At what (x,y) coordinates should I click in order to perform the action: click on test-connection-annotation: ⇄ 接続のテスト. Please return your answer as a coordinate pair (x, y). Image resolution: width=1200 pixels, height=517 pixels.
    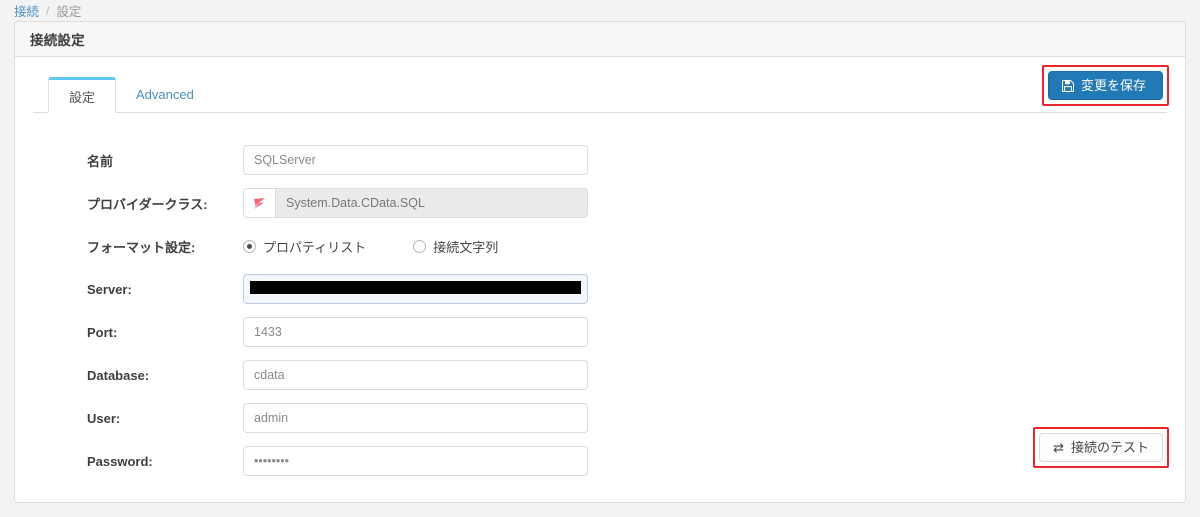
    Looking at the image, I should click on (1101, 447).